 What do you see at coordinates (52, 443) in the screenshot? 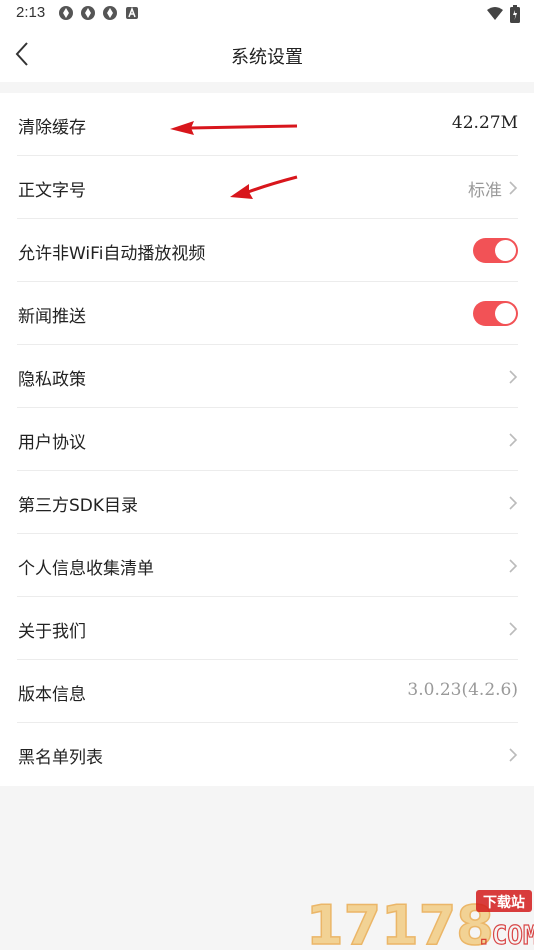
I see `settings-row-label: 用户协议` at bounding box center [52, 443].